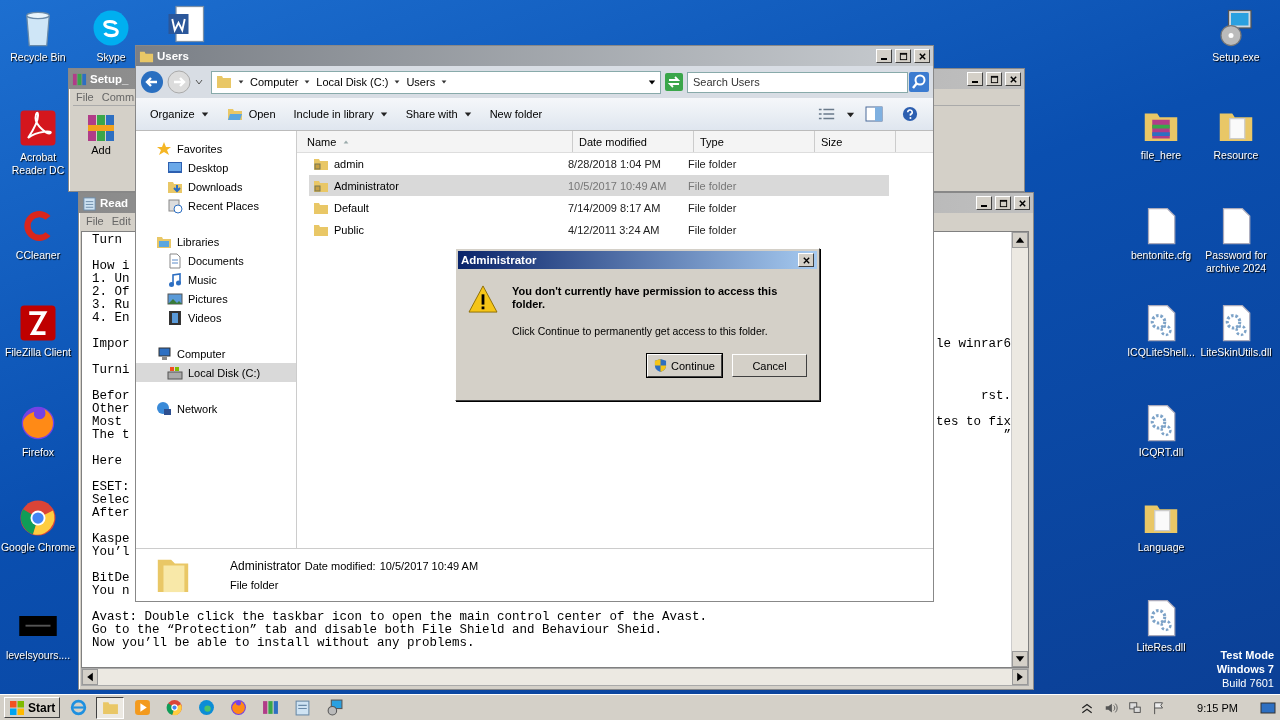 This screenshot has height=720, width=1280. Describe the element at coordinates (435, 141) in the screenshot. I see `column-header: Name` at that location.